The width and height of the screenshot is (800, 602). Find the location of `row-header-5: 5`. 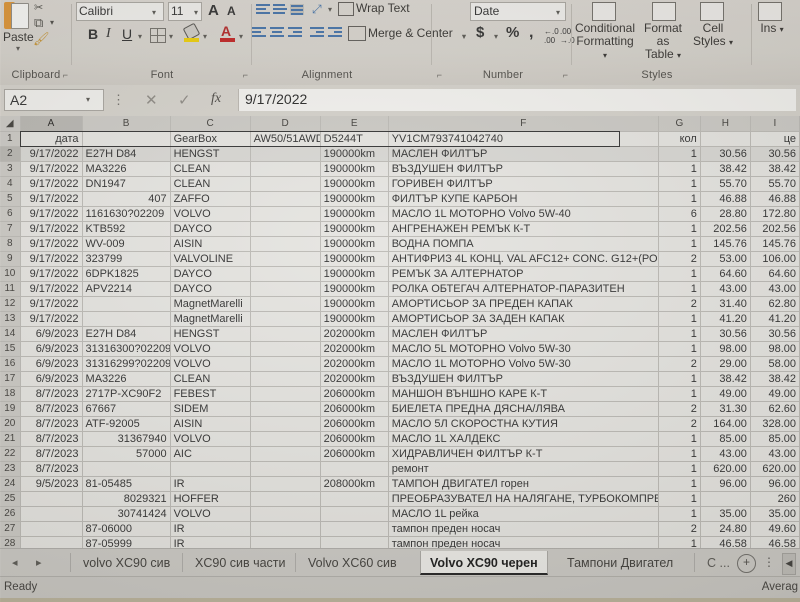

row-header-5: 5 is located at coordinates (10, 199).